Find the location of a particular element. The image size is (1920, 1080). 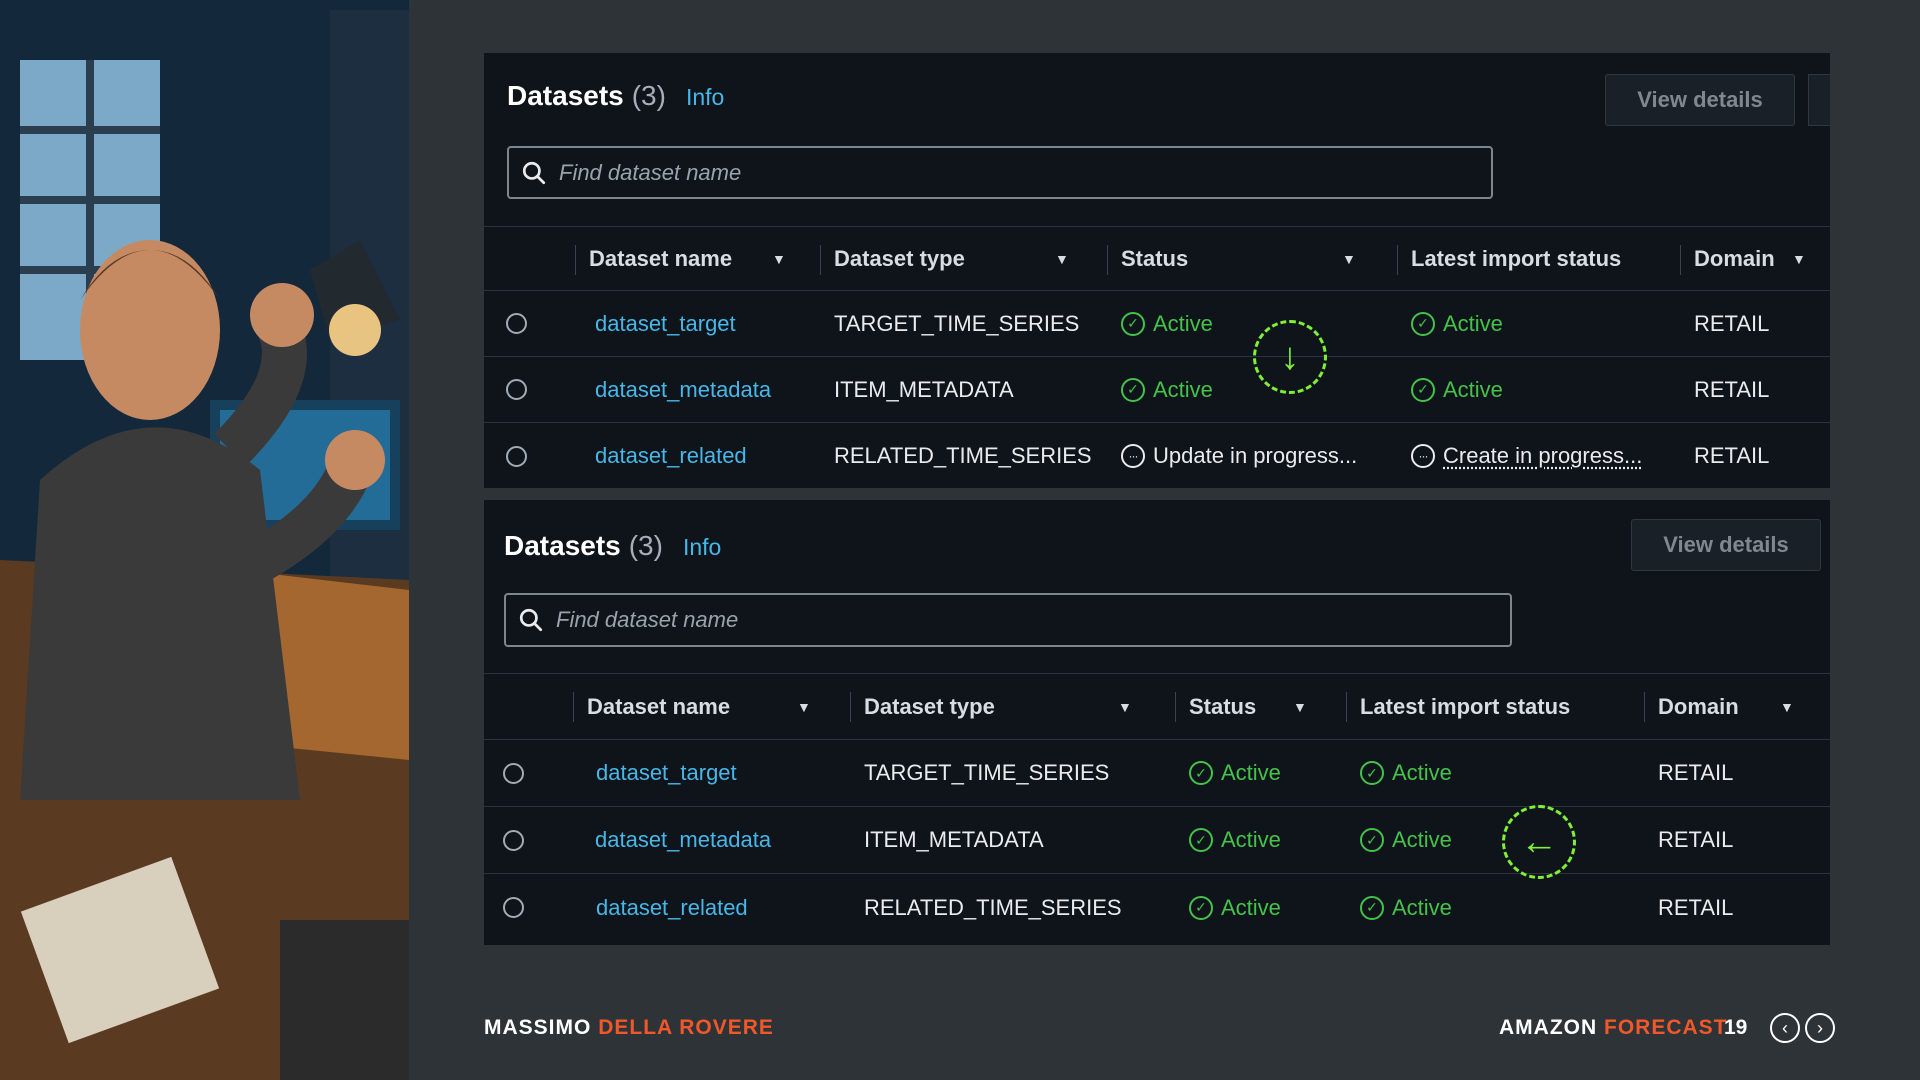

dataset-type: TARGET_TIME_SERIES is located at coordinates (987, 772).